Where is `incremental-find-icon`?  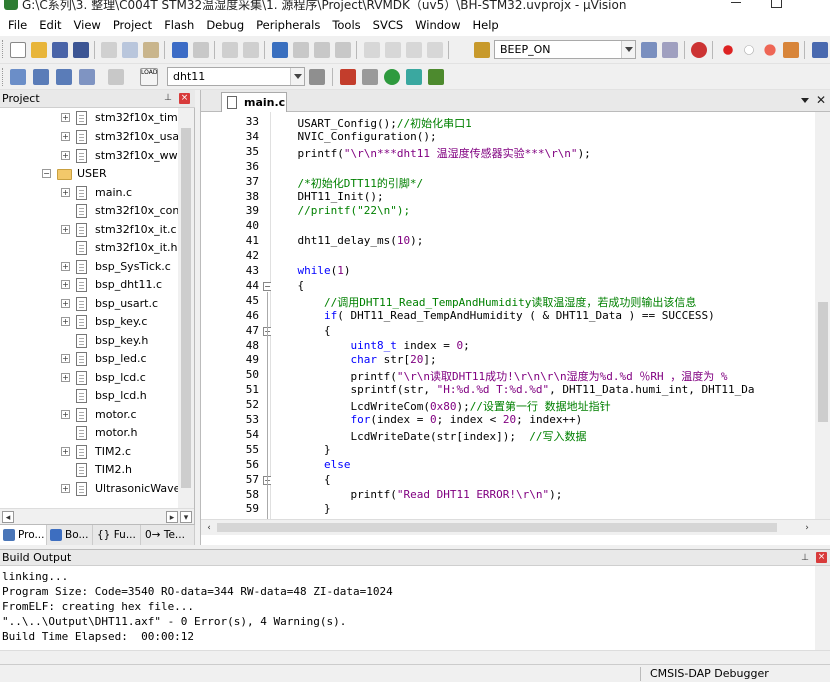
incremental-find-icon is located at coordinates (670, 50).